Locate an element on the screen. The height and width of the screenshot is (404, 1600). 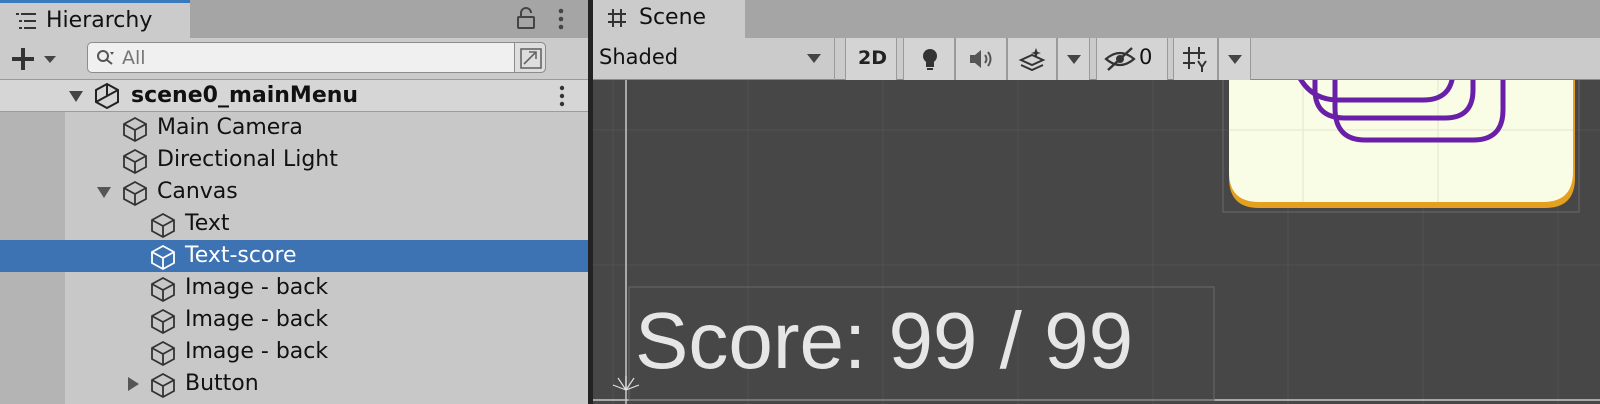
scene-search-icon is located at coordinates (531, 58).